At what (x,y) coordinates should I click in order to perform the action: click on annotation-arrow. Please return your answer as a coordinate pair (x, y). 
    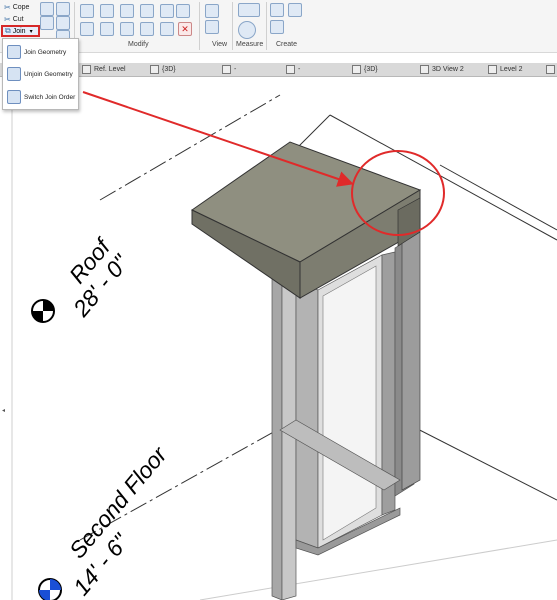
    Looking at the image, I should click on (218, 139).